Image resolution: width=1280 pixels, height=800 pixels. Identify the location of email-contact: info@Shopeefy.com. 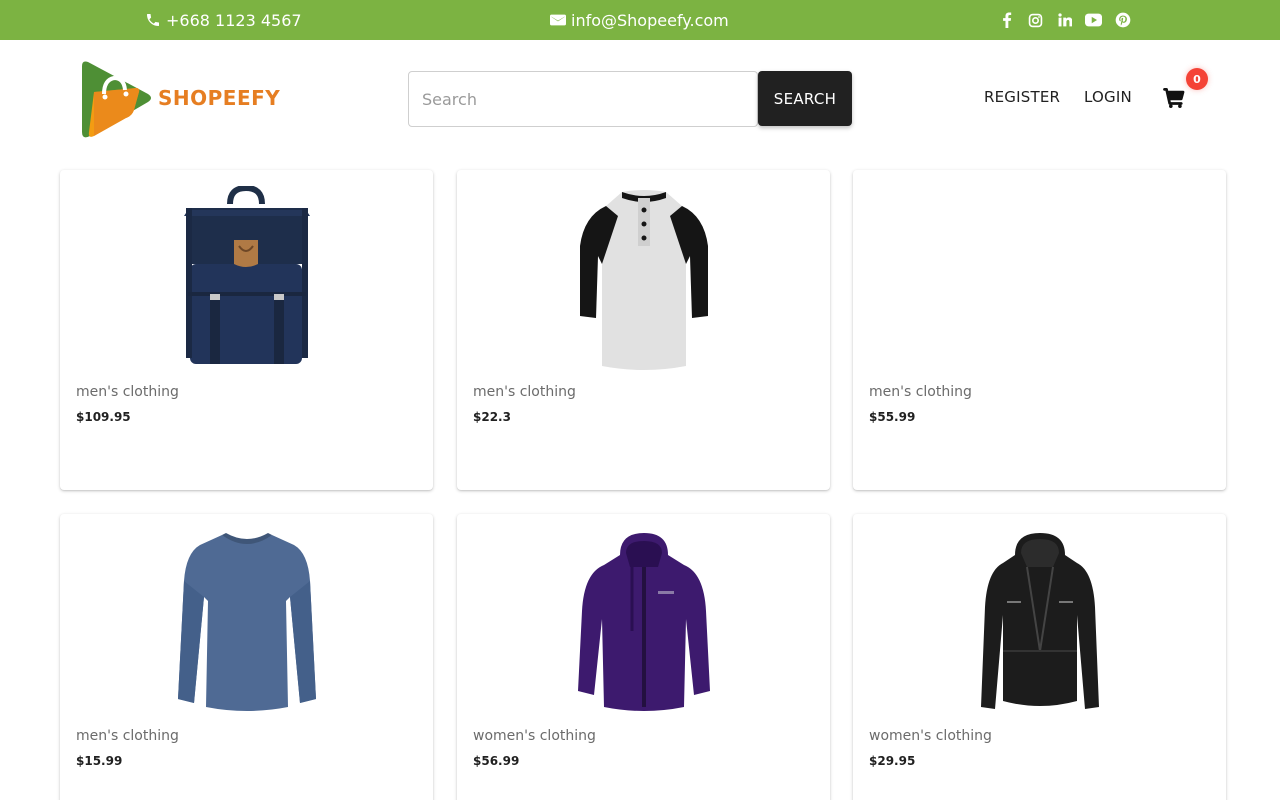
(639, 20).